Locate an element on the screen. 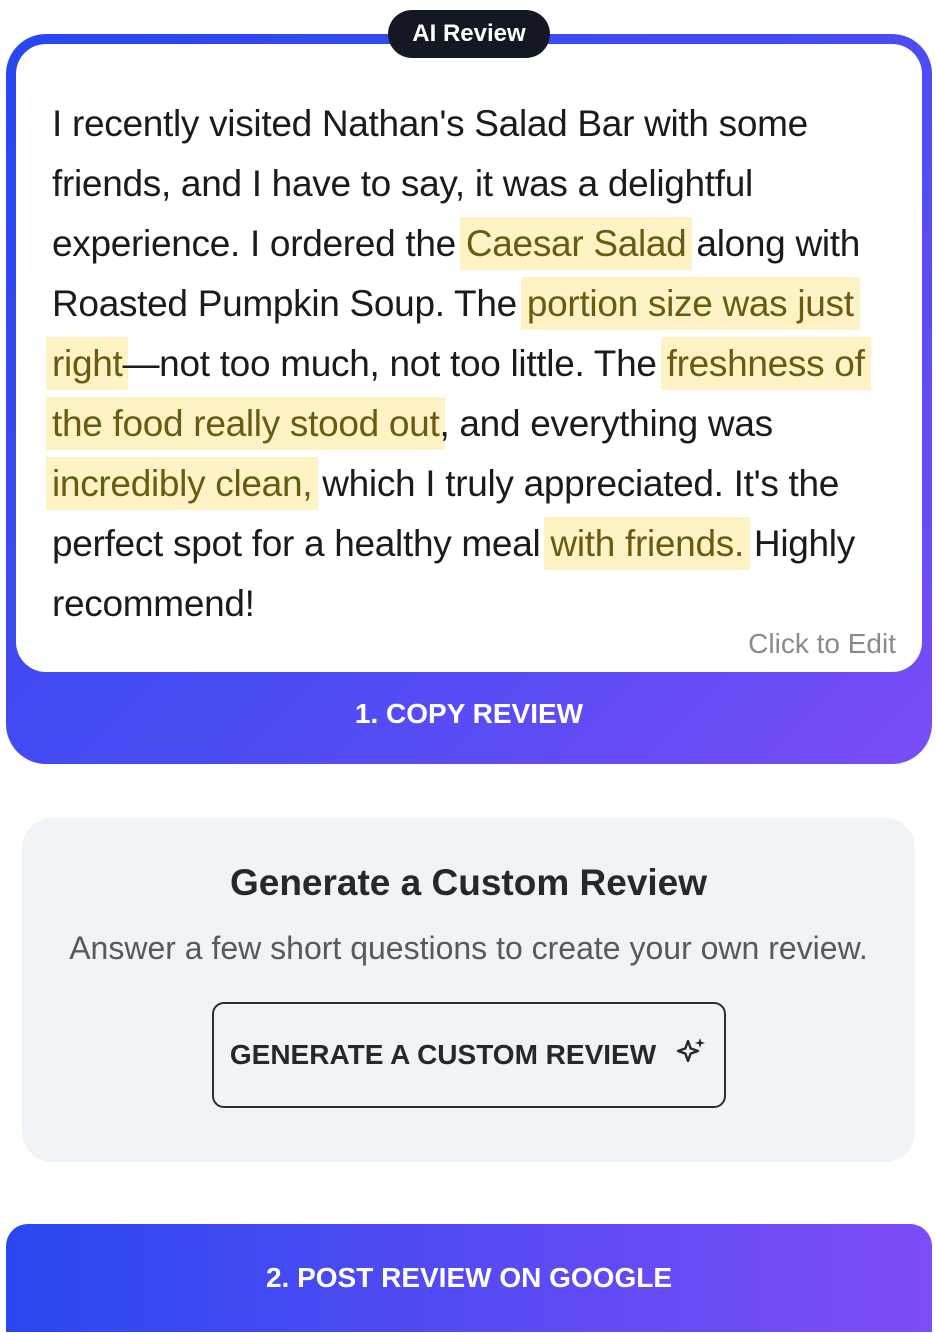 This screenshot has width=936, height=1333. highlighted-phrase: with friends. is located at coordinates (647, 543).